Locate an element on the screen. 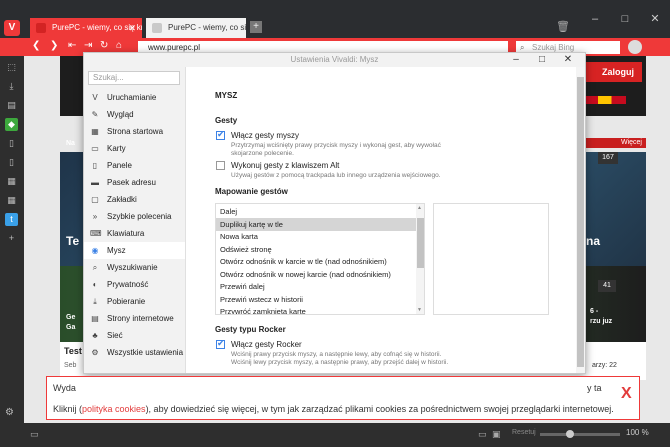 The height and width of the screenshot is (447, 670). bookmarks-icon: ⬚ is located at coordinates (11, 67).